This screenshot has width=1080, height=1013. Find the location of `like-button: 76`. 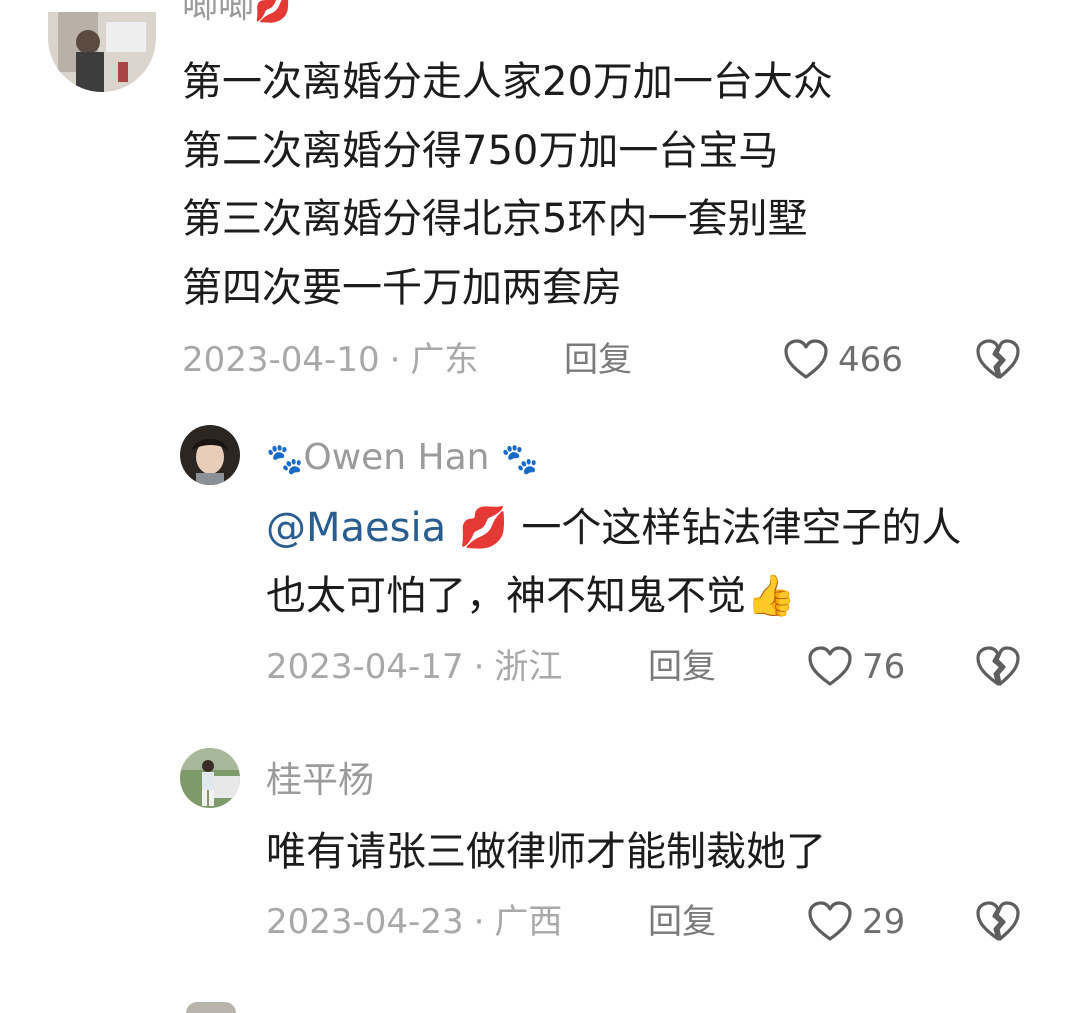

like-button: 76 is located at coordinates (855, 667).